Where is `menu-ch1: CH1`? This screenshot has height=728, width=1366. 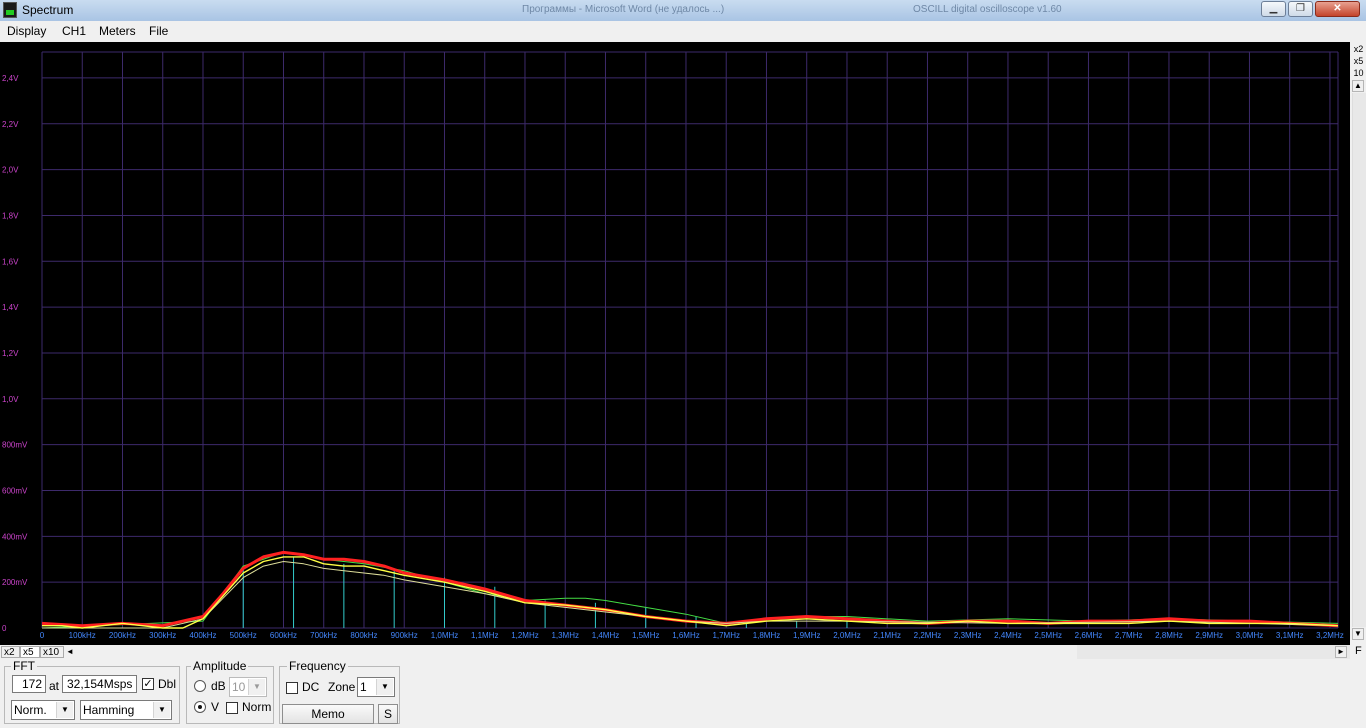 menu-ch1: CH1 is located at coordinates (74, 31).